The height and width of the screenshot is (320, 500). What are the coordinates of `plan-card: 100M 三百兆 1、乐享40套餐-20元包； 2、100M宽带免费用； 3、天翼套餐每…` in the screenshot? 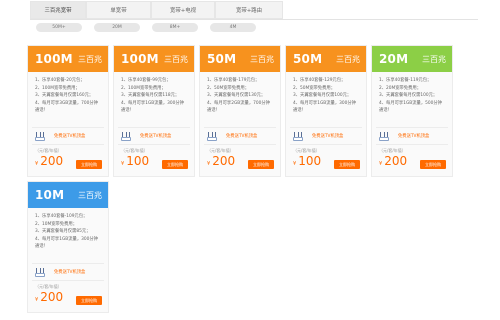 It's located at (68, 111).